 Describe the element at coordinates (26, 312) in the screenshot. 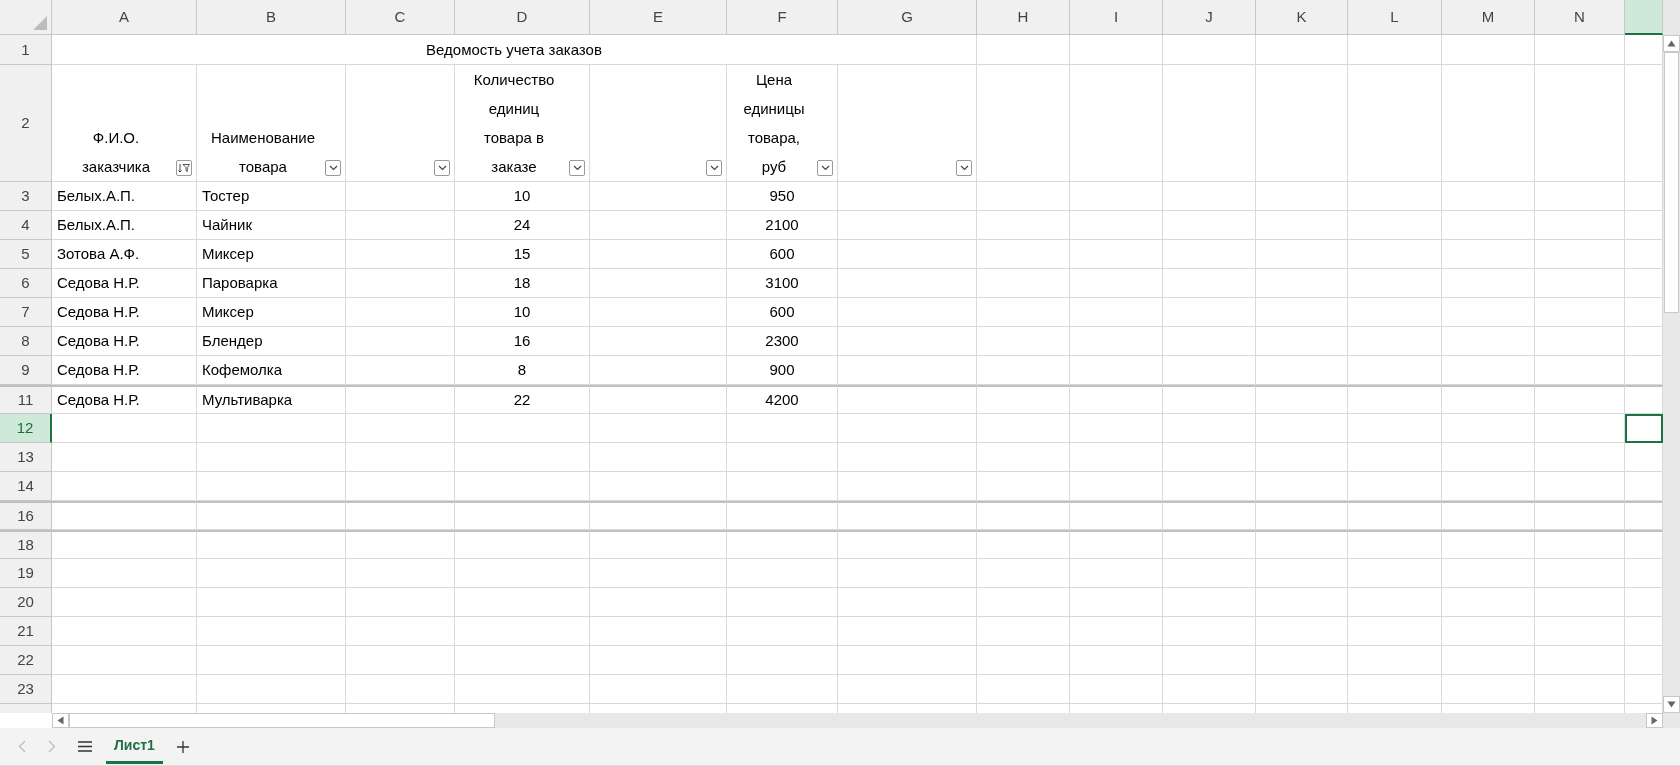

I see `row-header: 7` at that location.